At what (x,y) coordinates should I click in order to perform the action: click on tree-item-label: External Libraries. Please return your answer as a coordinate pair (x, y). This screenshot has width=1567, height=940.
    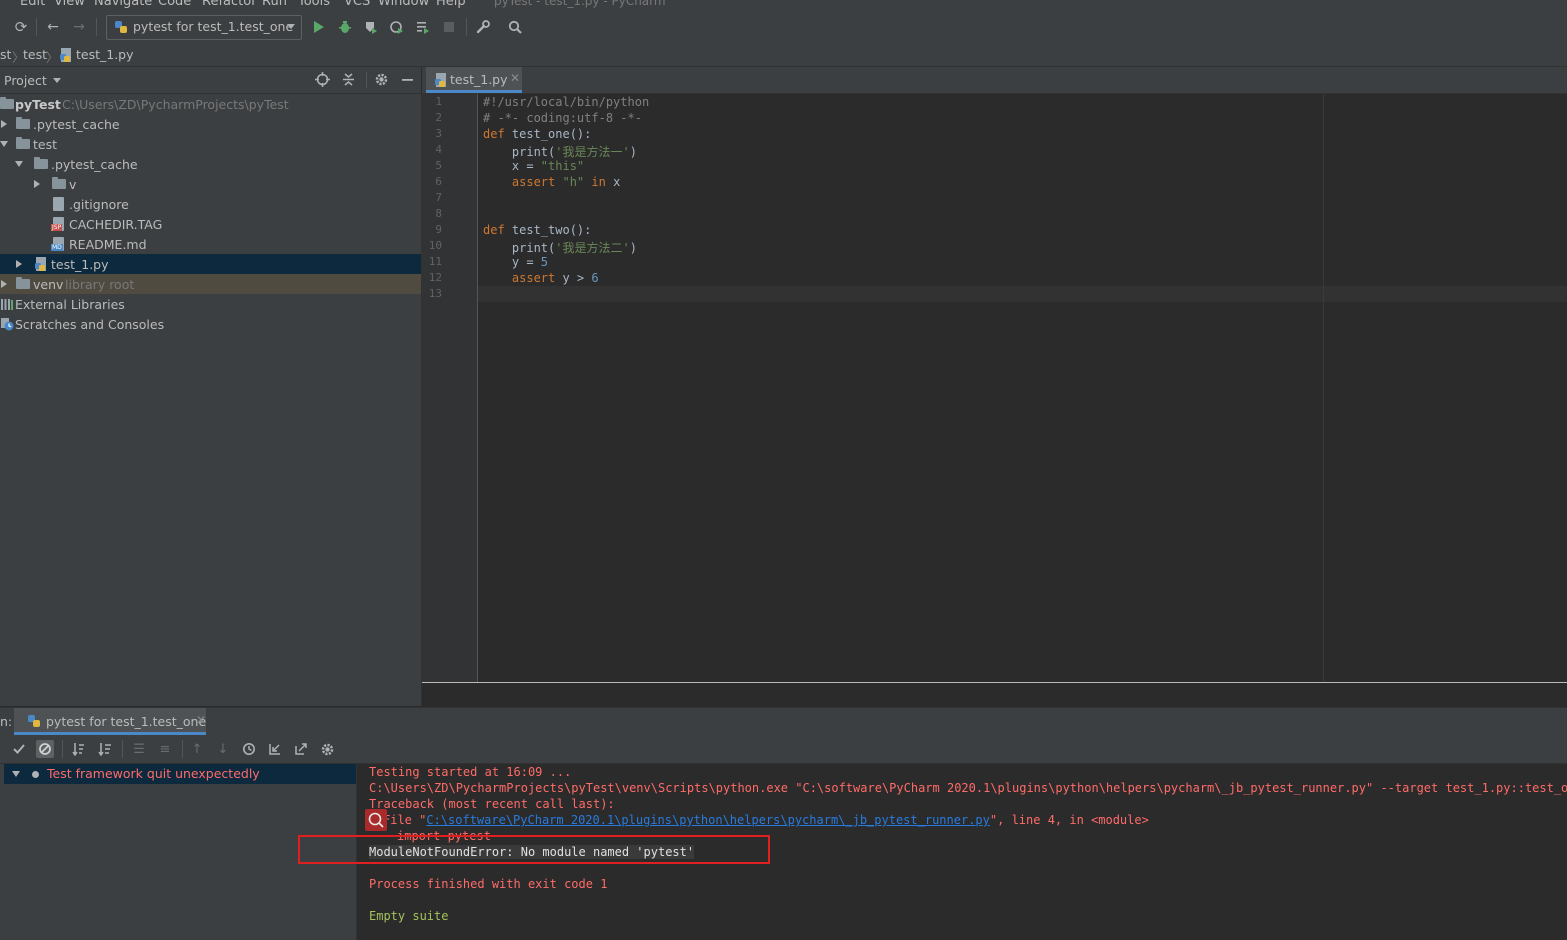
    Looking at the image, I should click on (70, 304).